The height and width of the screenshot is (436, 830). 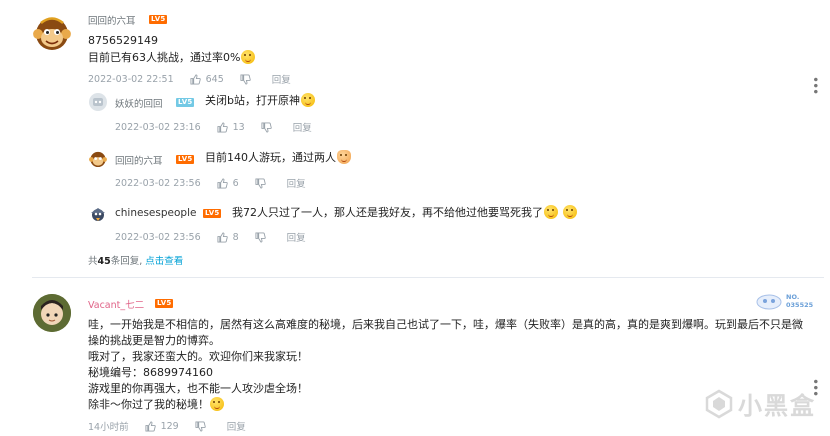 What do you see at coordinates (270, 157) in the screenshot?
I see `reply-text-content: 目前140人游玩，通过两人` at bounding box center [270, 157].